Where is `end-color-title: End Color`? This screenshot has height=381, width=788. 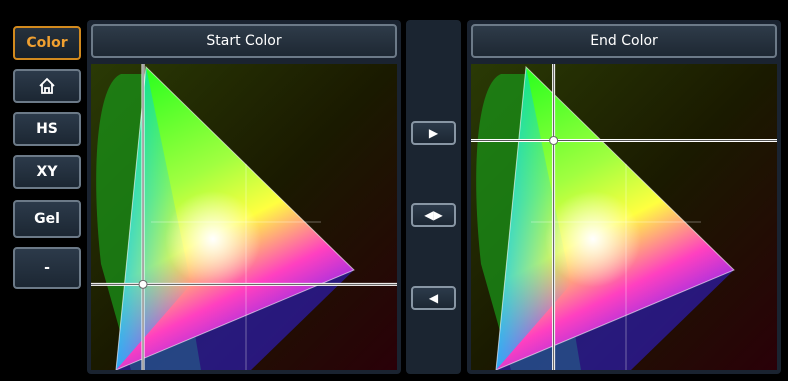
end-color-title: End Color is located at coordinates (624, 41).